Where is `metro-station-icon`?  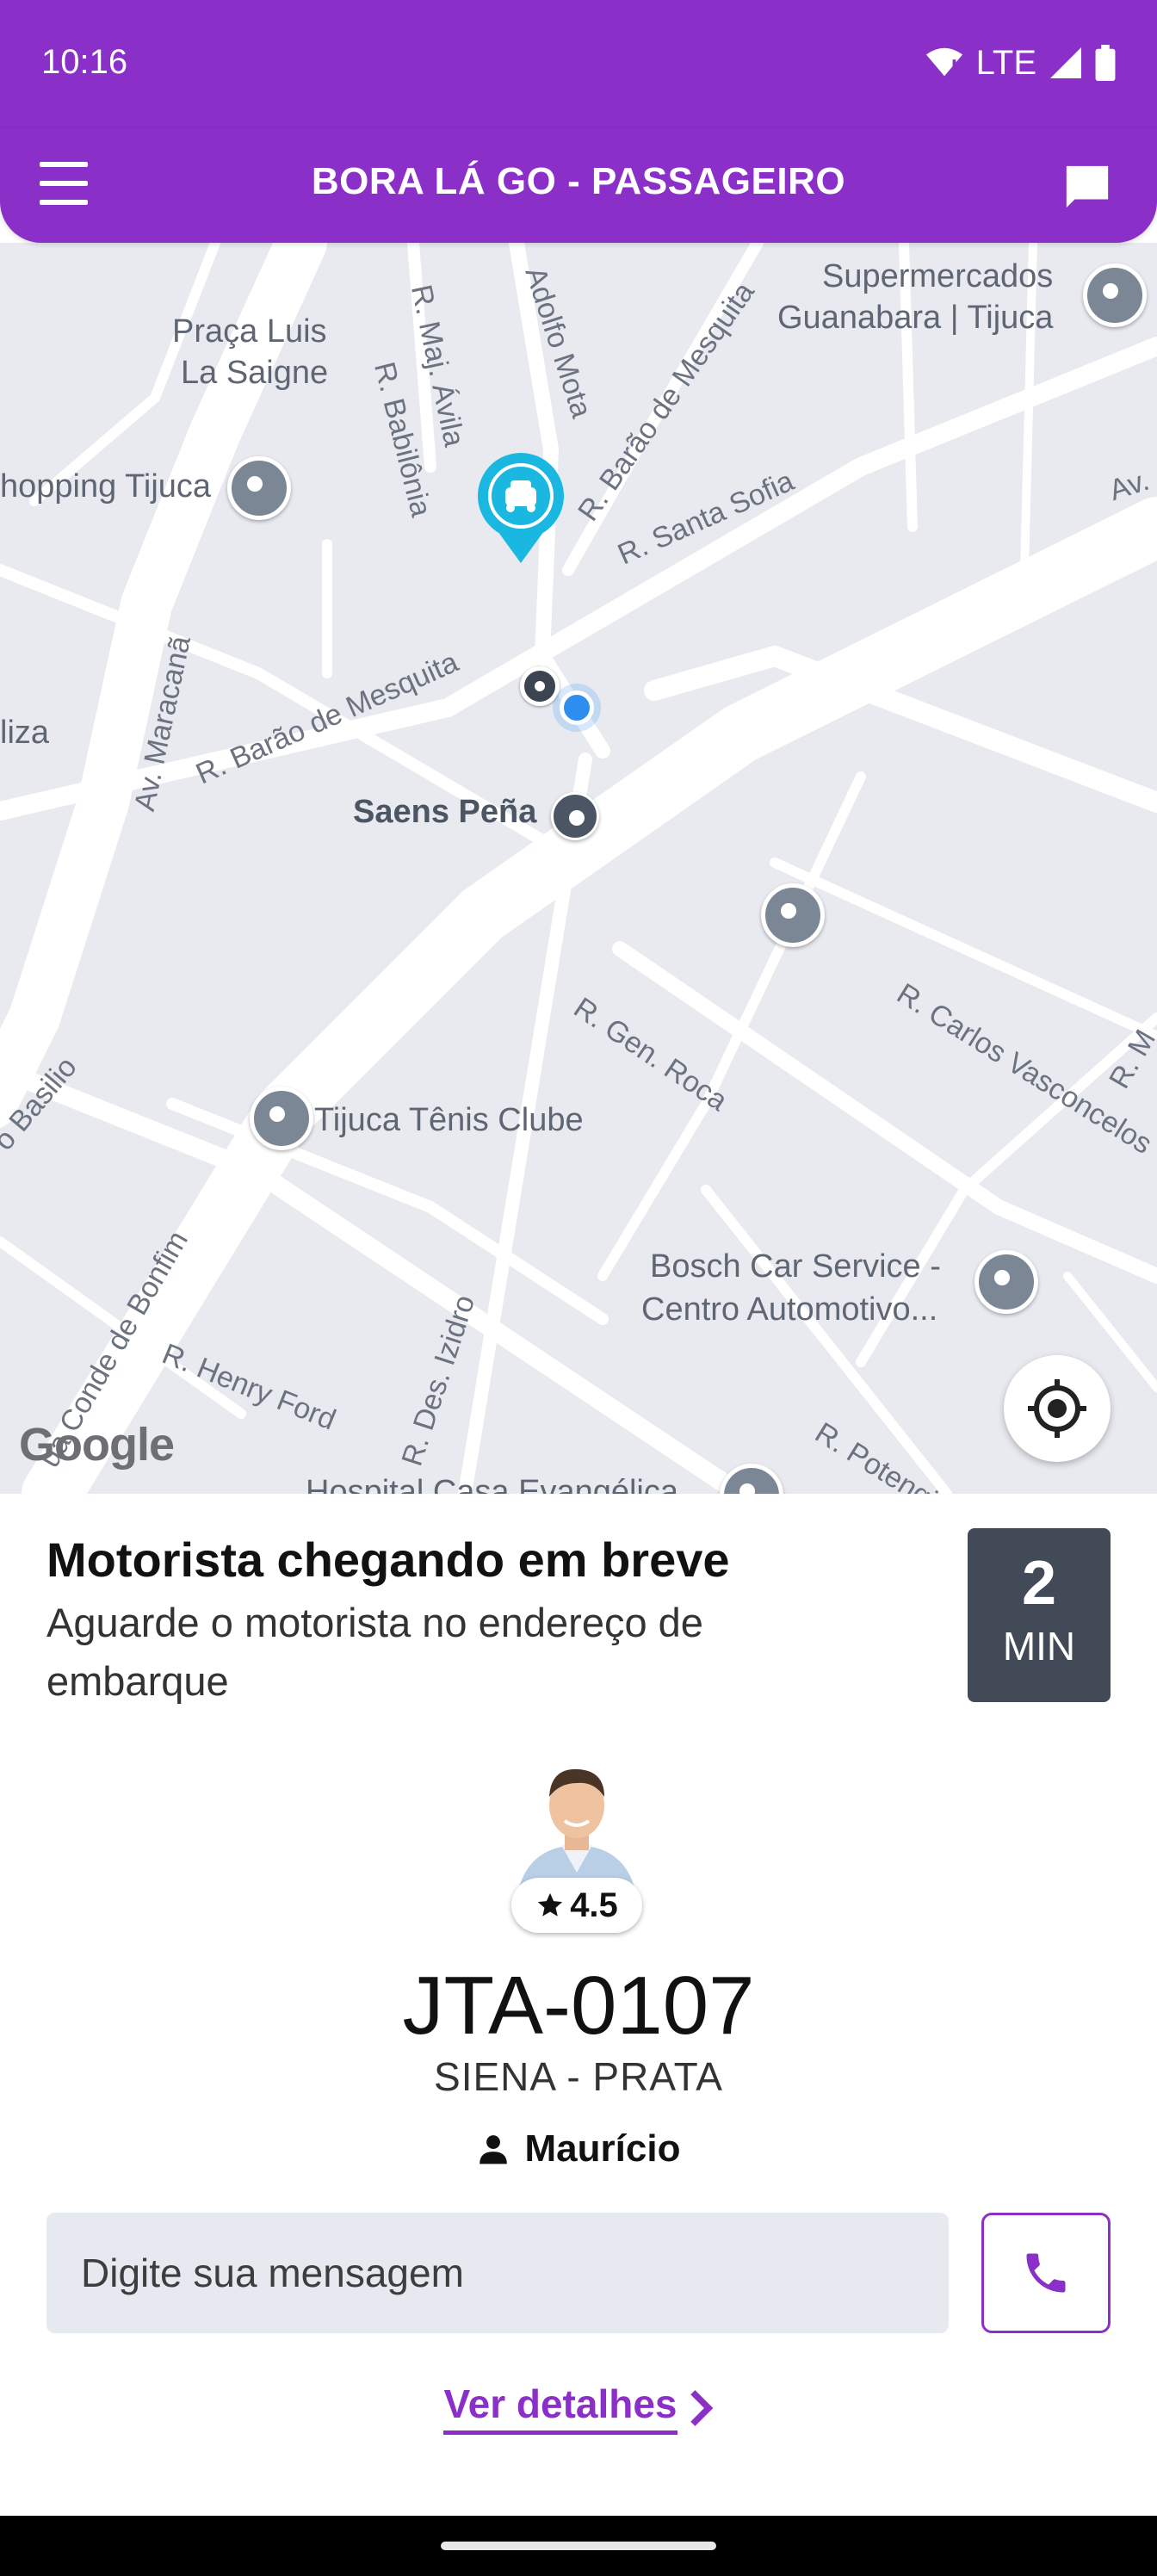
metro-station-icon is located at coordinates (575, 816).